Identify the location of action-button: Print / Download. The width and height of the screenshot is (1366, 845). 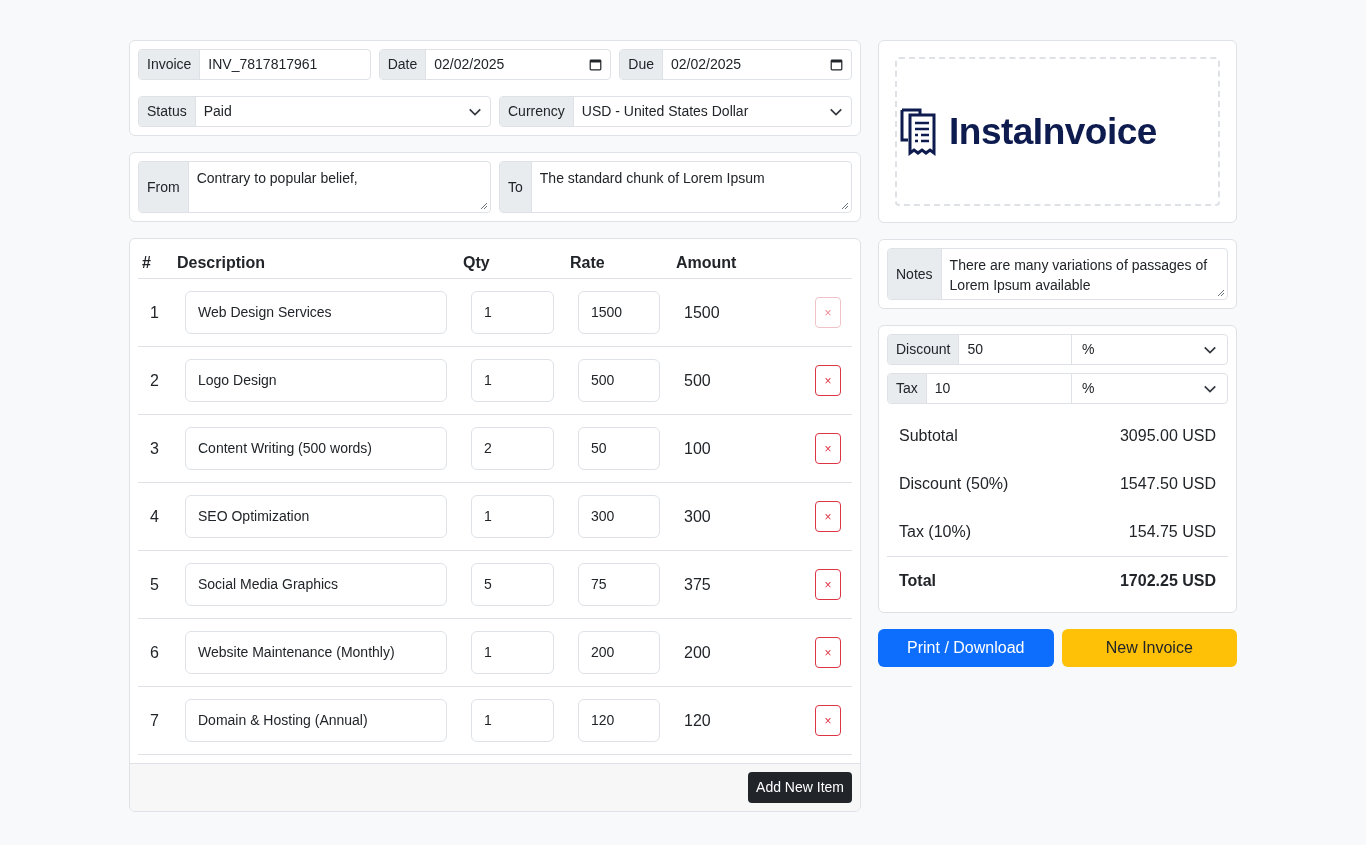
(966, 648).